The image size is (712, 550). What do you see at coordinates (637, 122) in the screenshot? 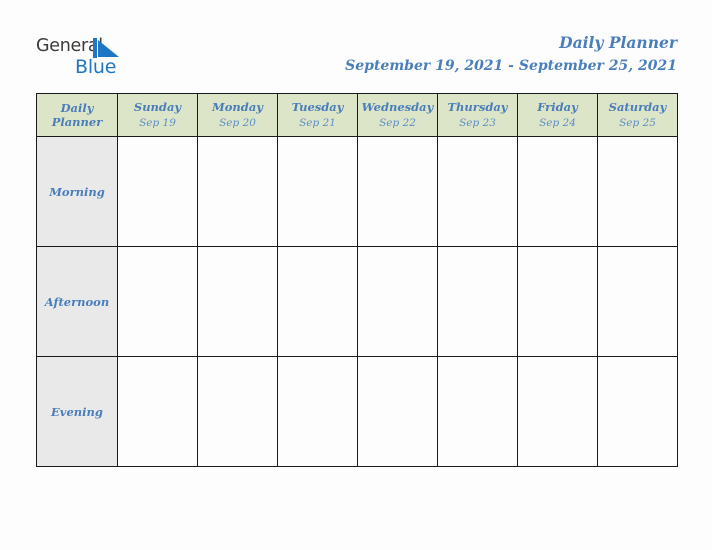
I see `day-date-saturday: Sep 25` at bounding box center [637, 122].